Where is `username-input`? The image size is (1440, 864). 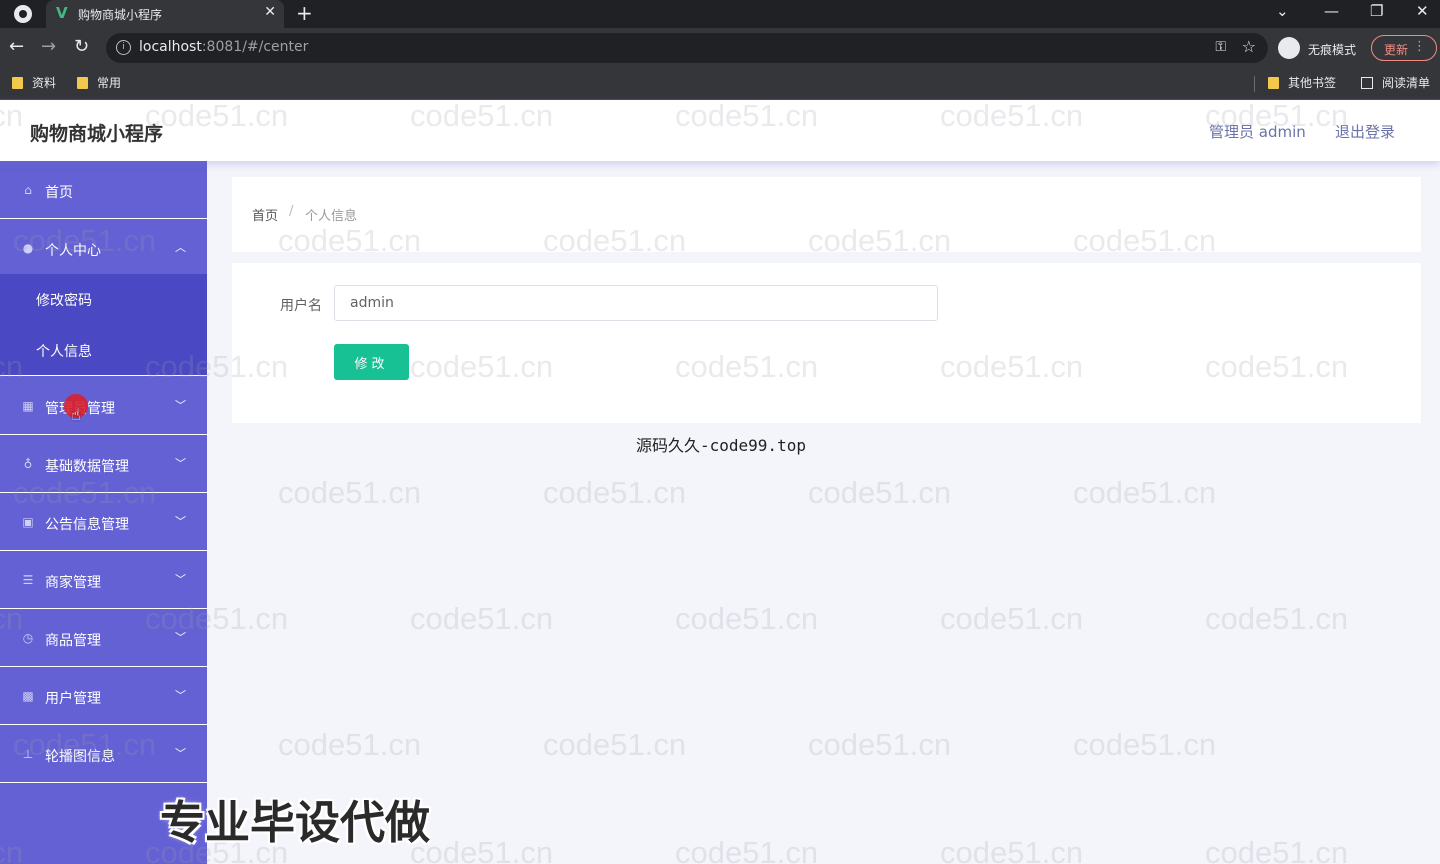 username-input is located at coordinates (636, 303).